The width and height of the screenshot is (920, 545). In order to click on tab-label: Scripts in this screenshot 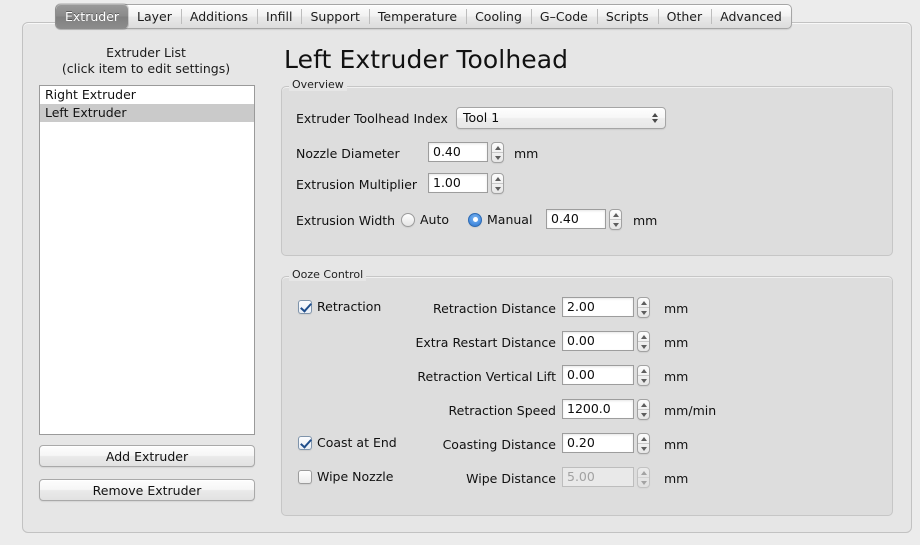, I will do `click(627, 16)`.